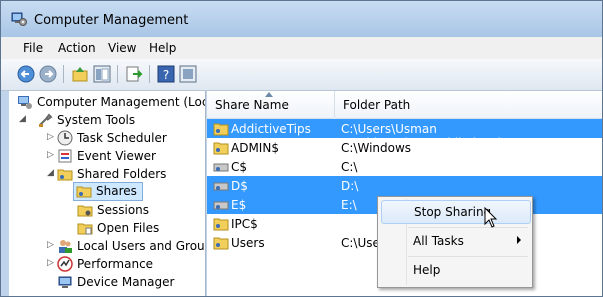  I want to click on performance-icon, so click(65, 264).